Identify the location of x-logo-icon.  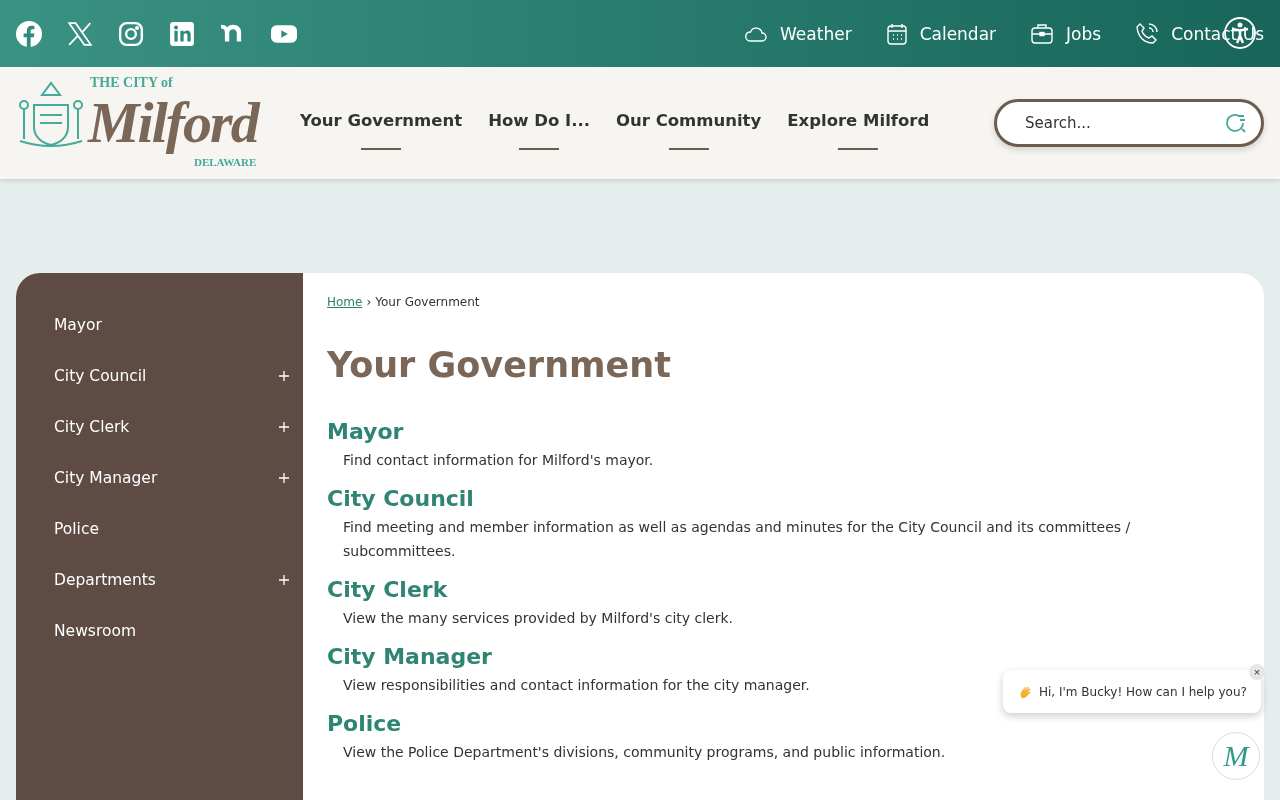
(80, 33).